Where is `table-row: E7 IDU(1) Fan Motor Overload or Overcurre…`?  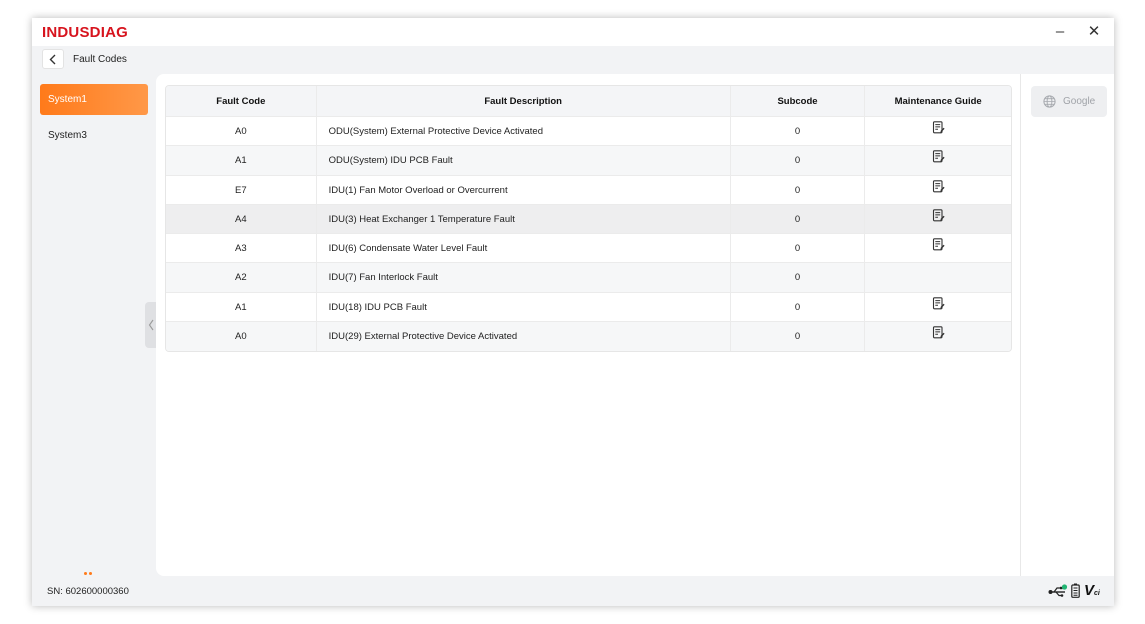
table-row: E7 IDU(1) Fan Motor Overload or Overcurre… is located at coordinates (588, 190).